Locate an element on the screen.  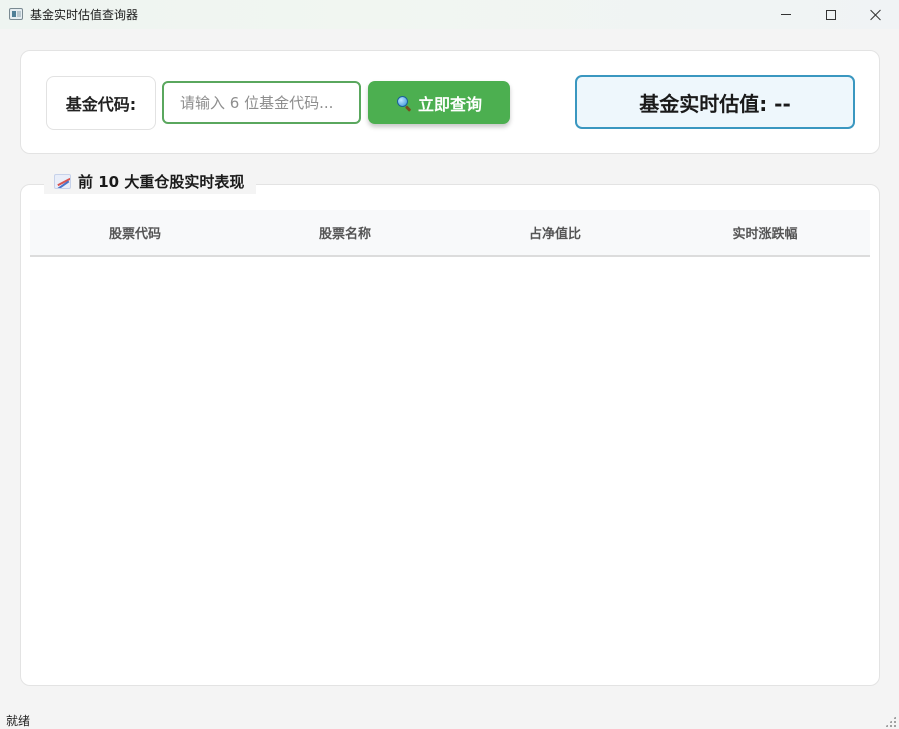
column-header-net-value-ratio: 占净值比 is located at coordinates (555, 232).